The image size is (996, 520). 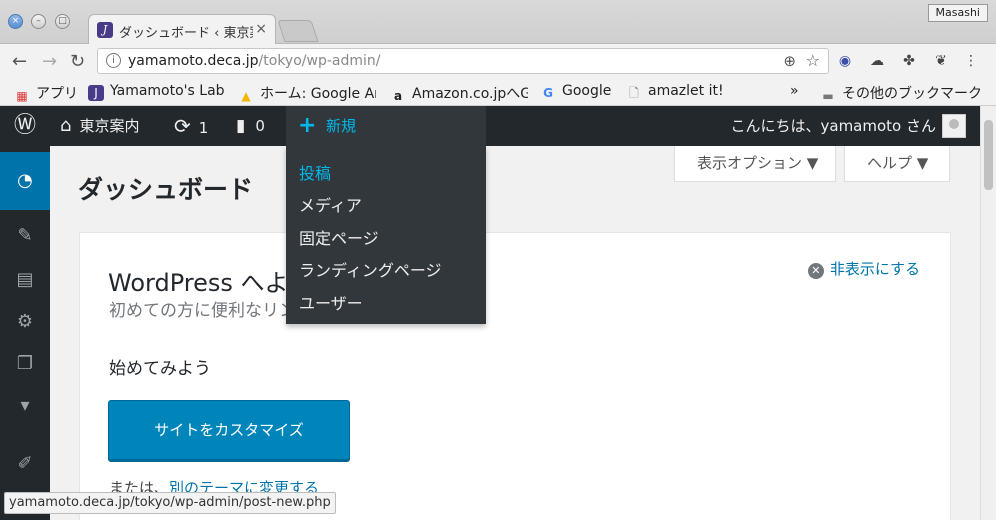 What do you see at coordinates (863, 268) in the screenshot?
I see `welcome-dismiss-link: ✕ 非表示にする` at bounding box center [863, 268].